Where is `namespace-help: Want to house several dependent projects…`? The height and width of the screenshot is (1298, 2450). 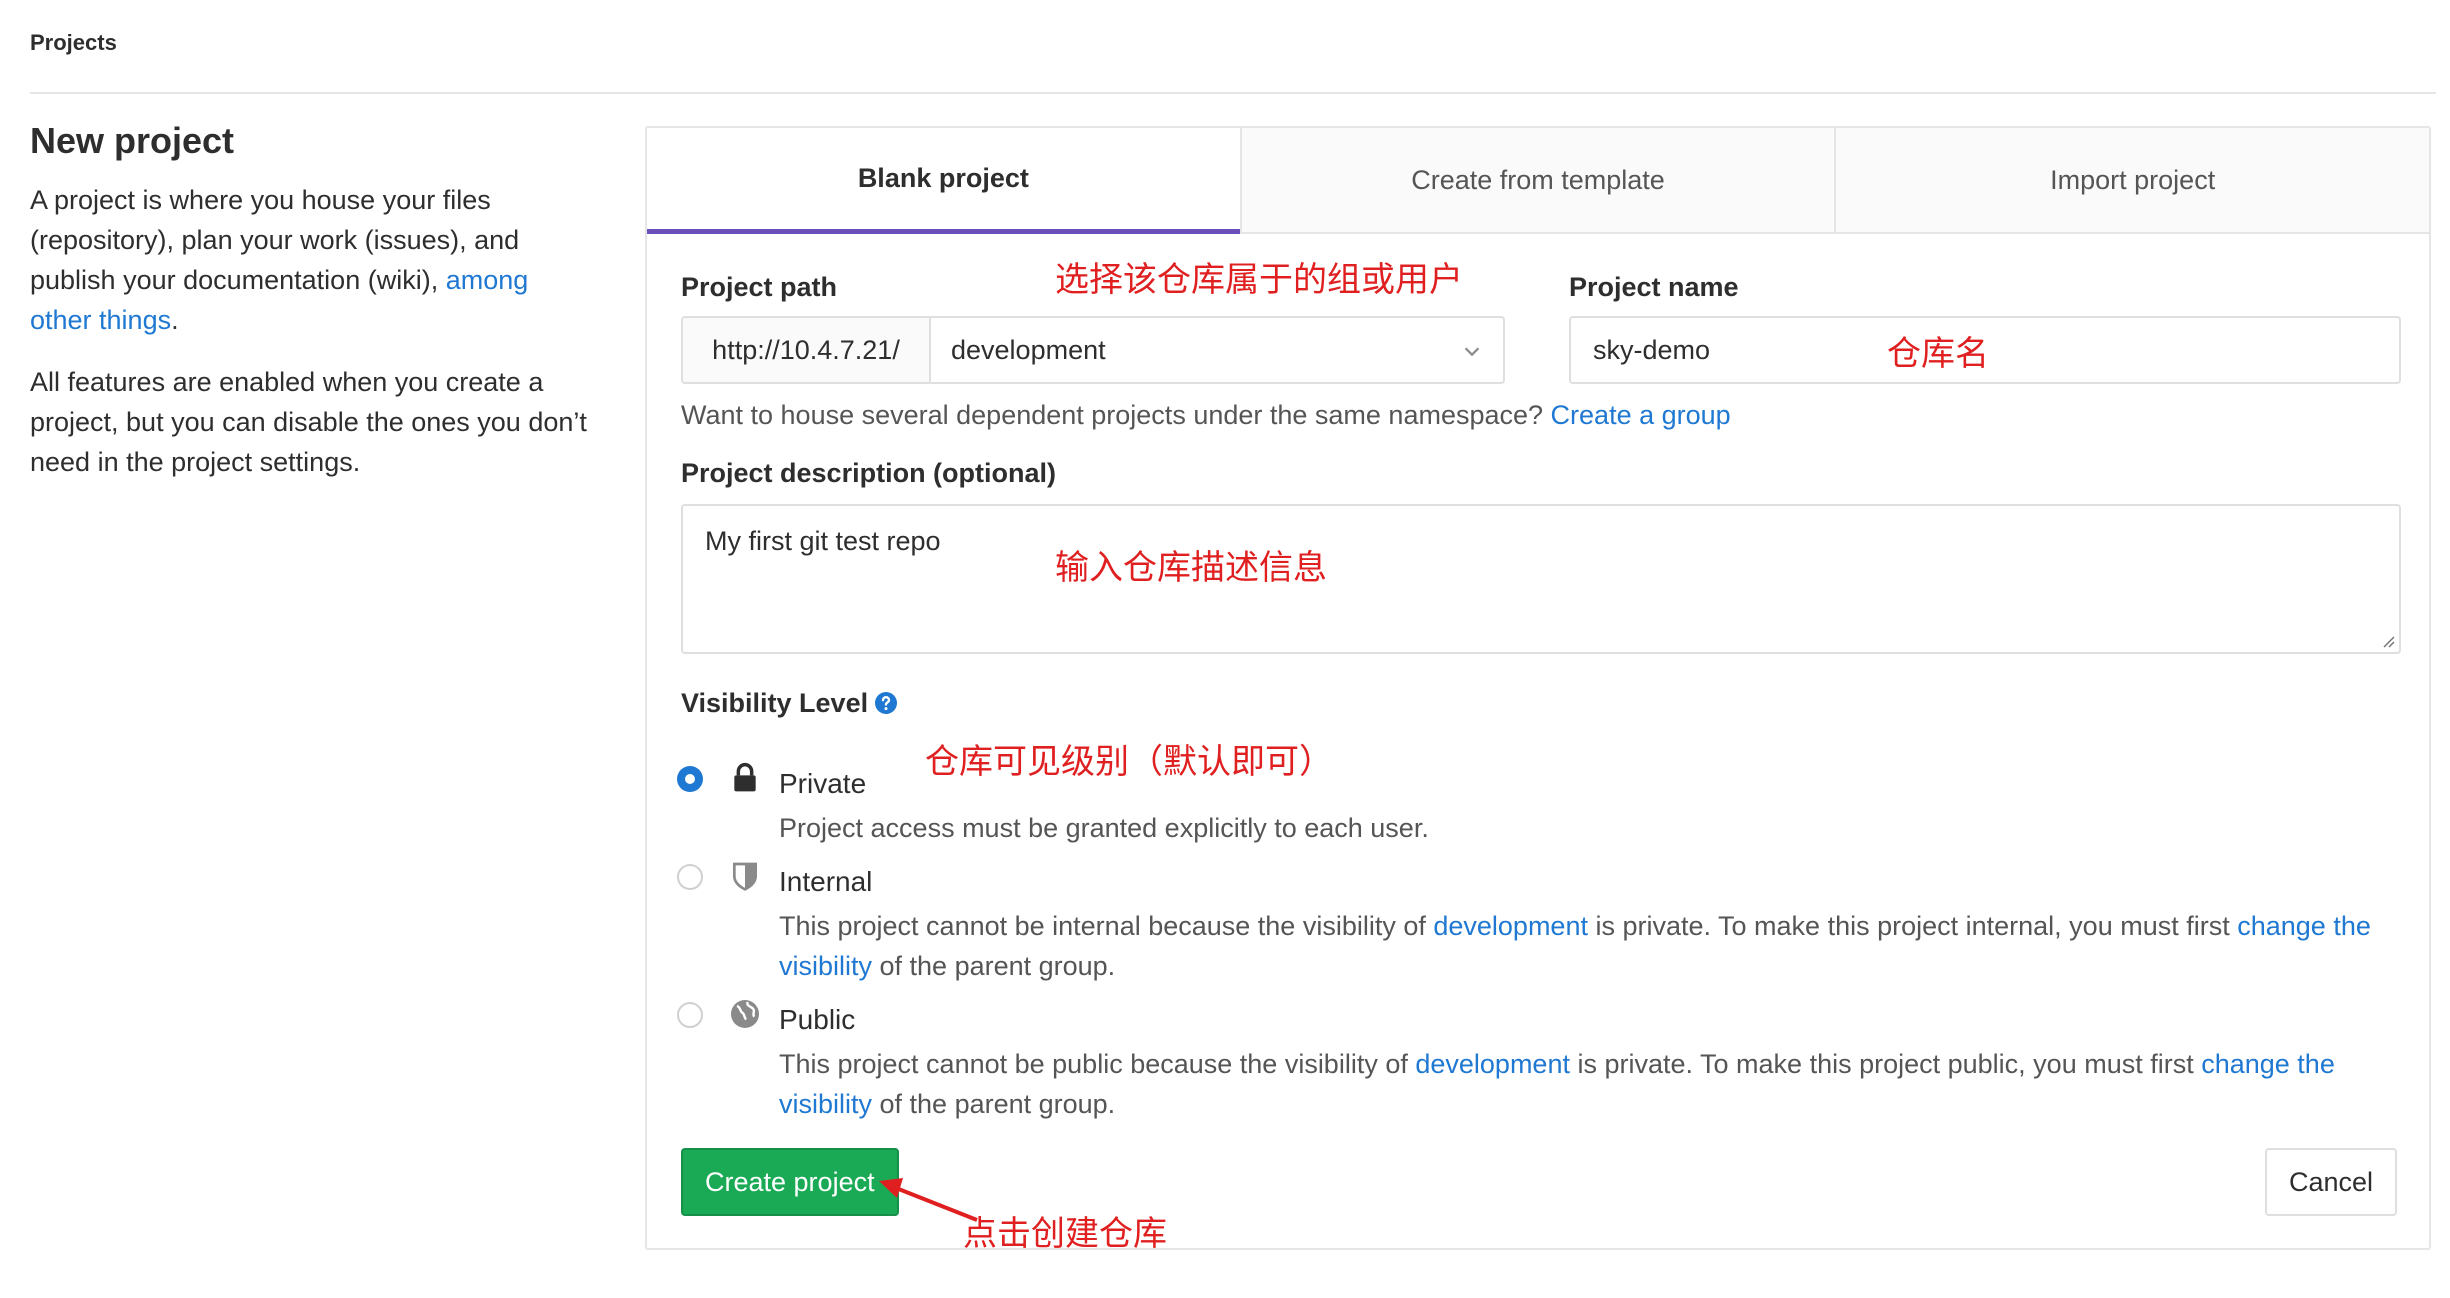
namespace-help: Want to house several dependent projects… is located at coordinates (1206, 415).